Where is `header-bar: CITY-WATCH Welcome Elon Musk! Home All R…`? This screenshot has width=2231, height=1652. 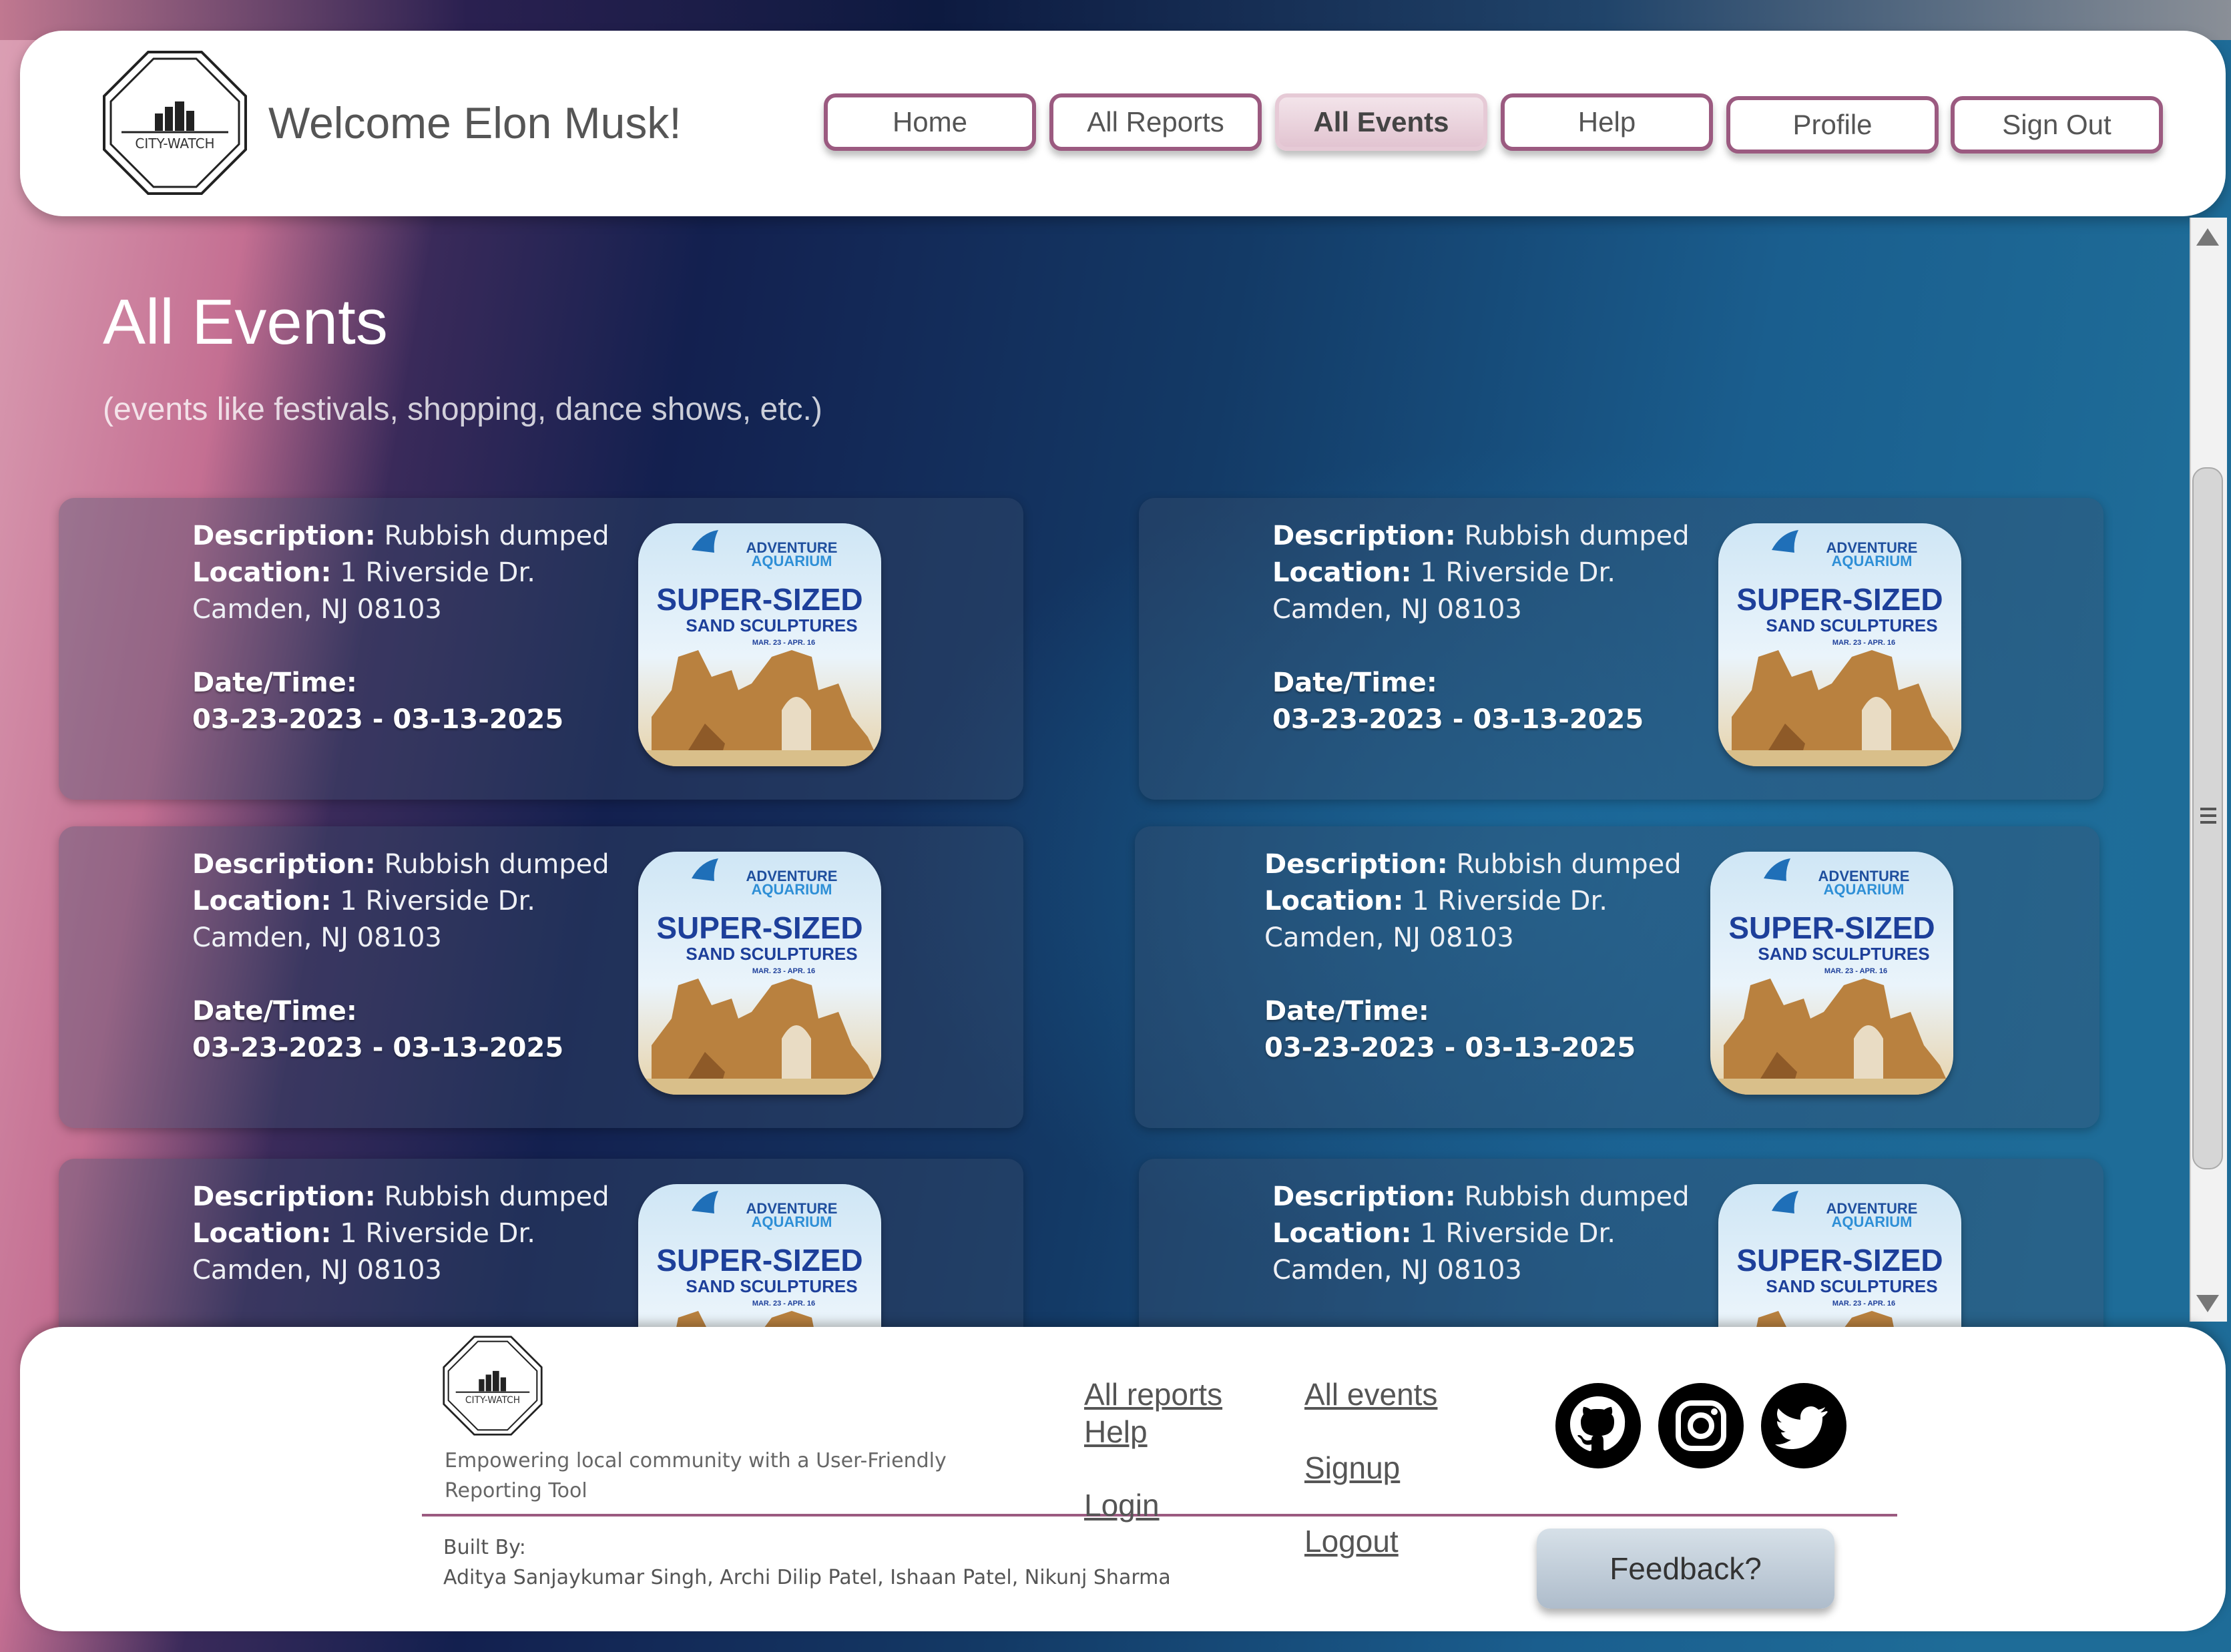 header-bar: CITY-WATCH Welcome Elon Musk! Home All R… is located at coordinates (1123, 123).